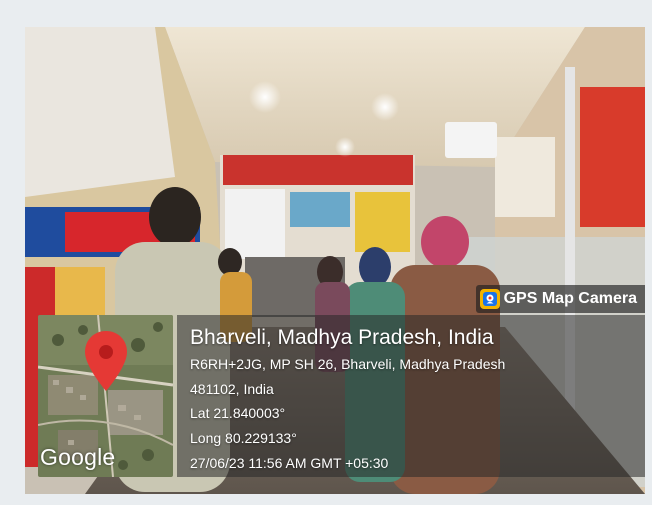 This screenshot has width=652, height=505. I want to click on app-badge-label: GPS Map Camera, so click(570, 298).